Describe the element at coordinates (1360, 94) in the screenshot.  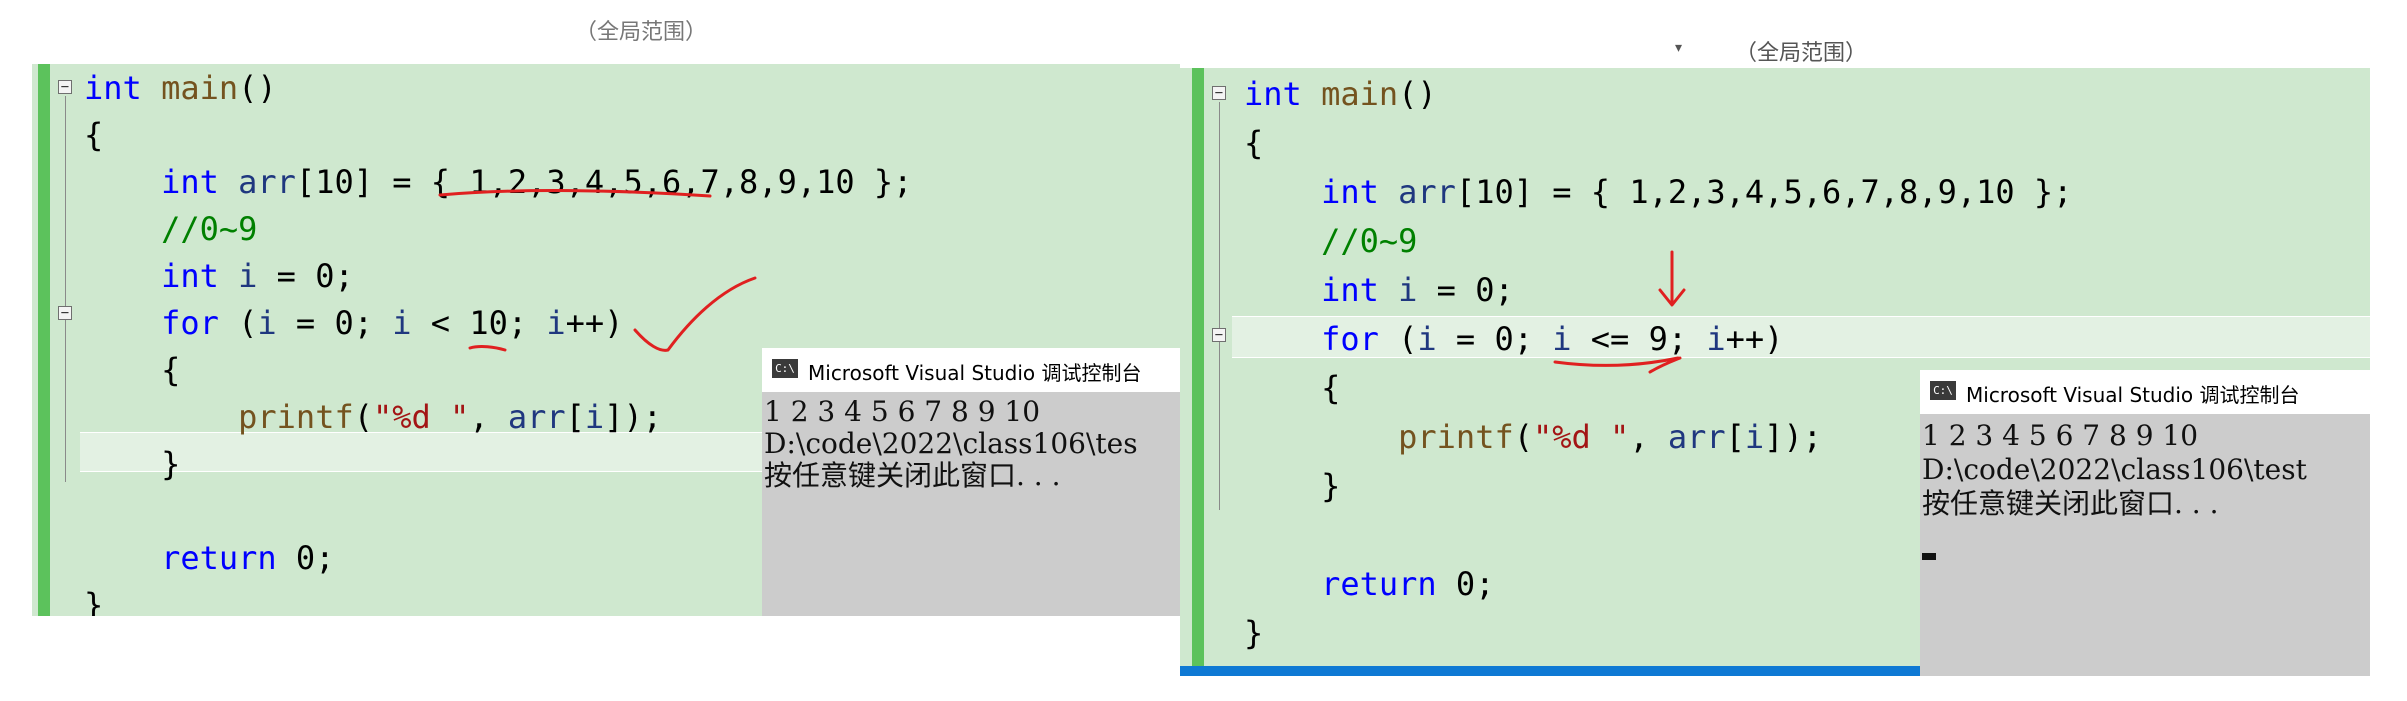
I see `code-token: main` at that location.